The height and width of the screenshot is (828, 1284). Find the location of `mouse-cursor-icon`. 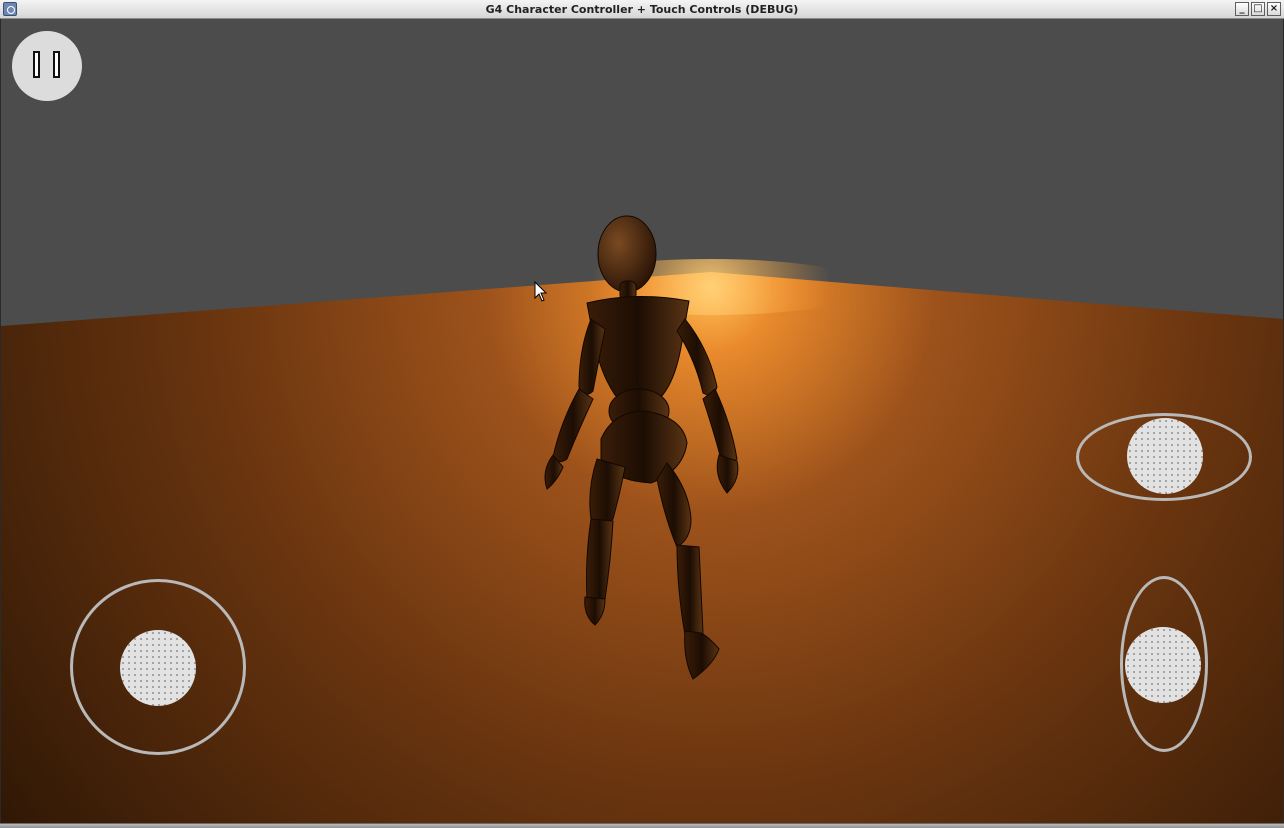

mouse-cursor-icon is located at coordinates (541, 291).